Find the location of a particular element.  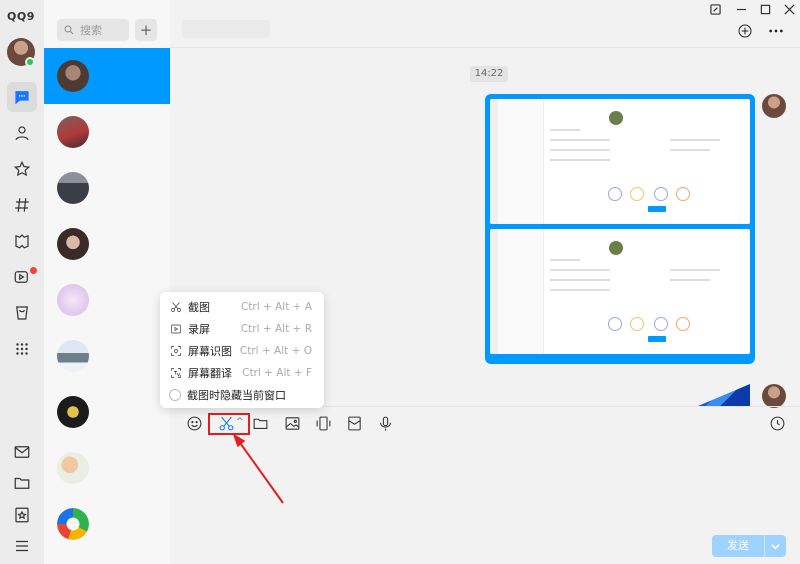

image-icon is located at coordinates (292, 423).